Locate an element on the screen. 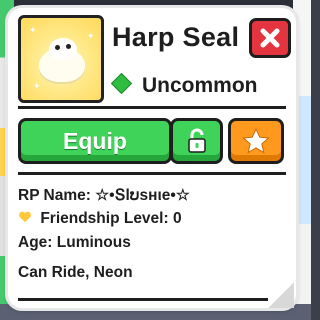 This screenshot has height=320, width=320. heart-icon is located at coordinates (25, 217).